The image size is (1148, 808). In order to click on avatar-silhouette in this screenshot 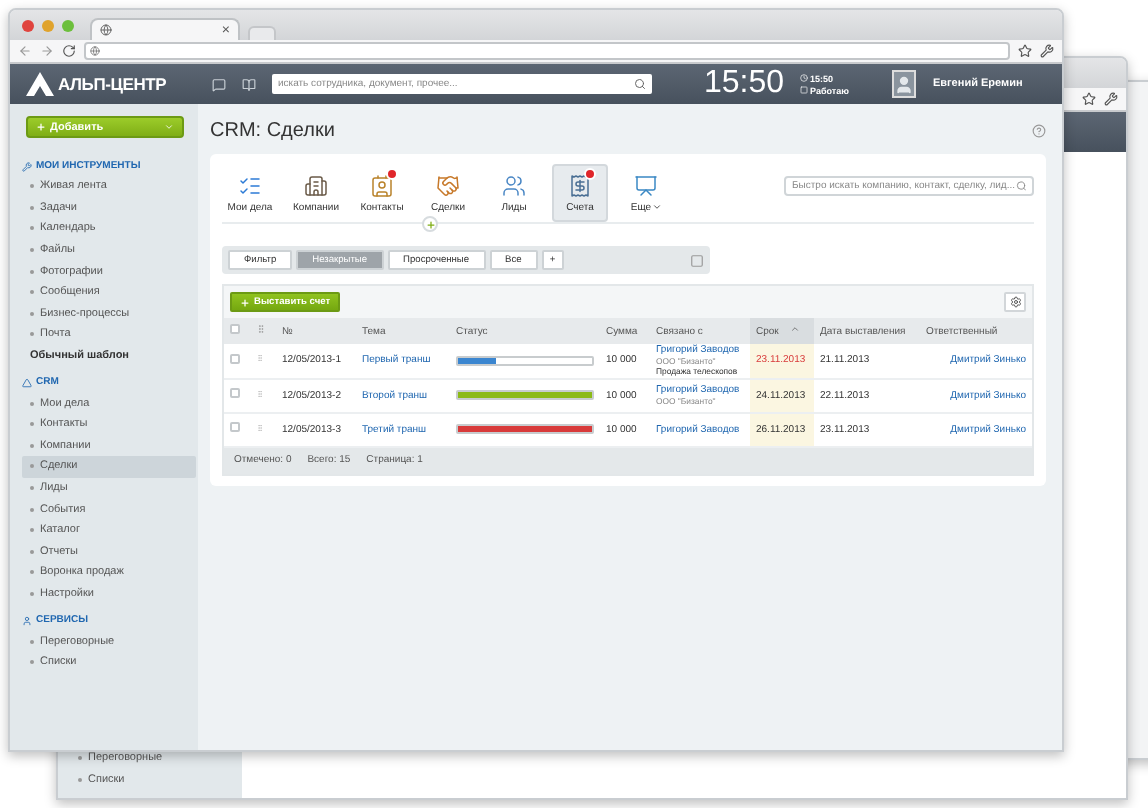, I will do `click(904, 84)`.